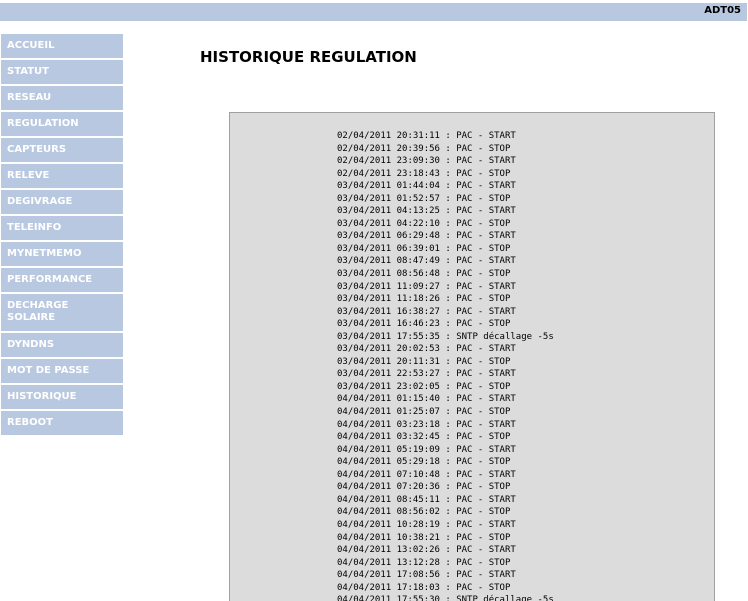  I want to click on sidebar-item-accueil: ACCUEIL, so click(62, 46).